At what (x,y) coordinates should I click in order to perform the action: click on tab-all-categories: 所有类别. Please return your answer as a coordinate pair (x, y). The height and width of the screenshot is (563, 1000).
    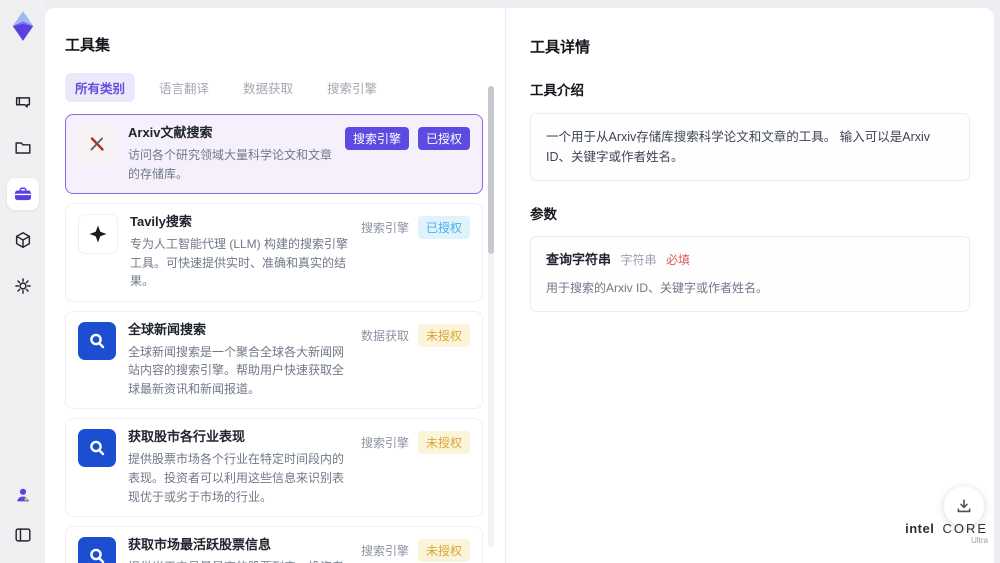
    Looking at the image, I should click on (100, 88).